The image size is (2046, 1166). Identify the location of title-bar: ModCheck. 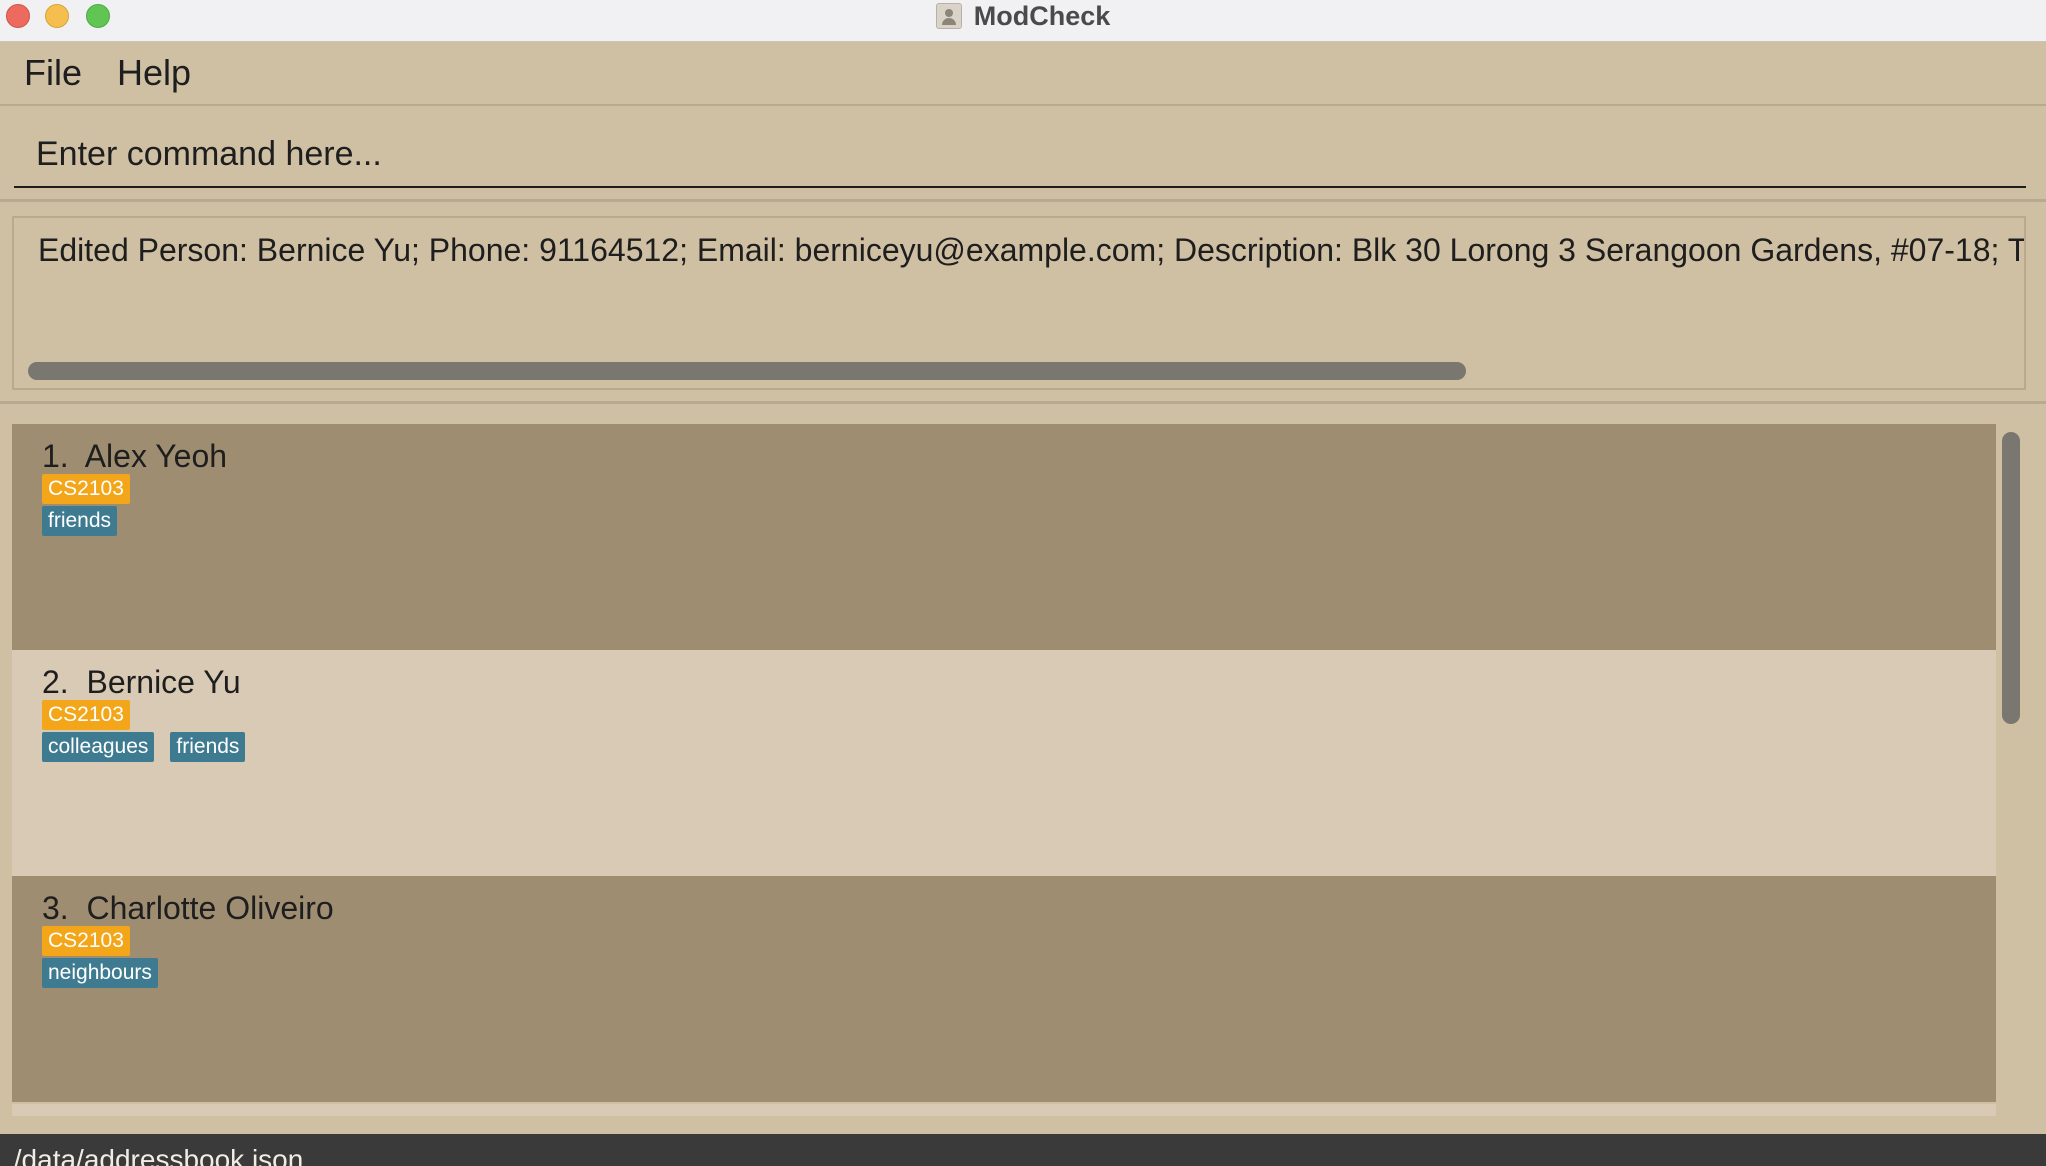
(1023, 21).